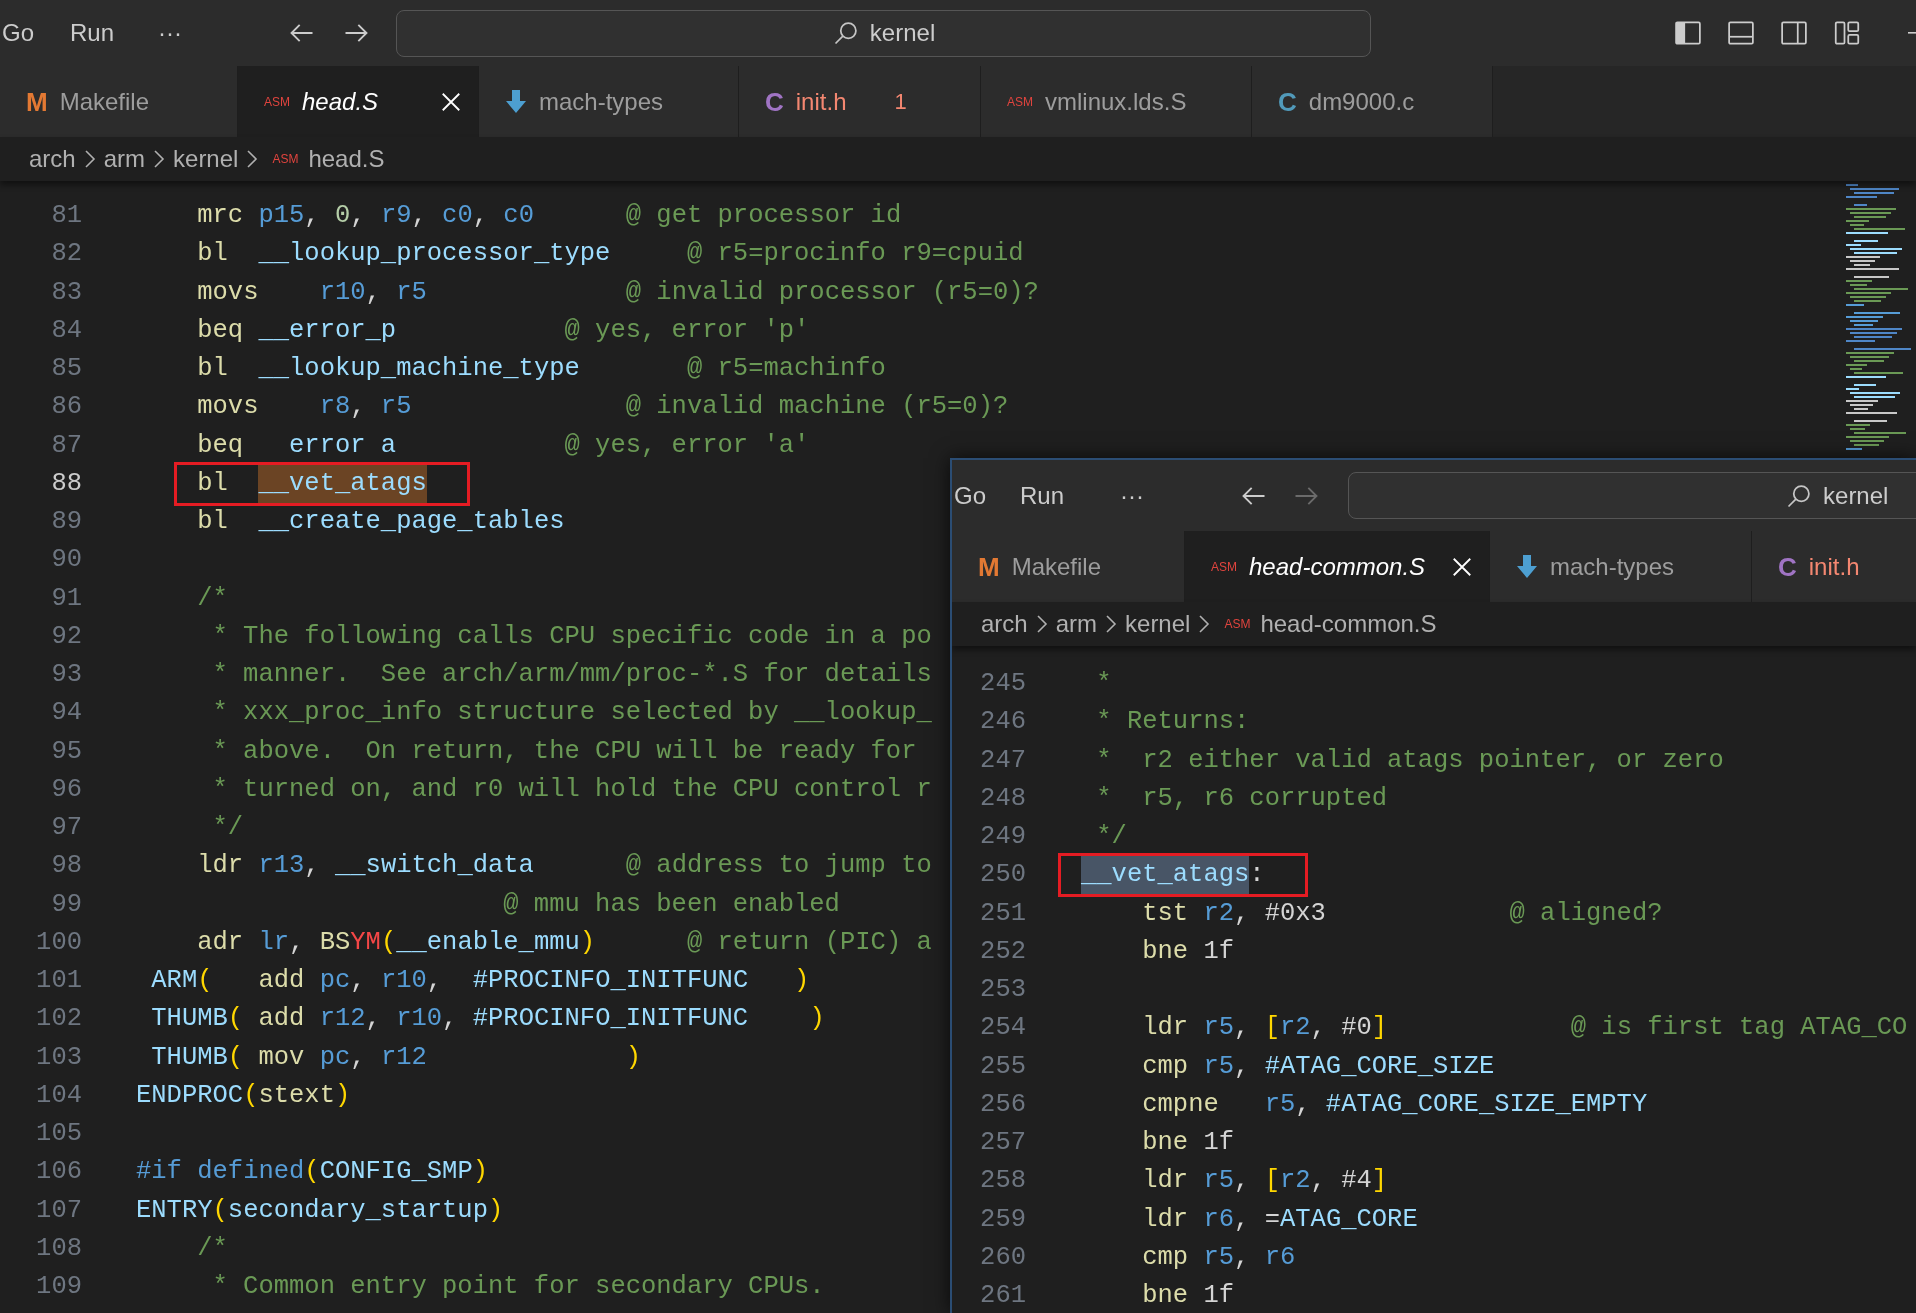 The height and width of the screenshot is (1313, 1916). Describe the element at coordinates (1116, 101) in the screenshot. I see `editor-tab: ASM vmlinux.lds.S` at that location.